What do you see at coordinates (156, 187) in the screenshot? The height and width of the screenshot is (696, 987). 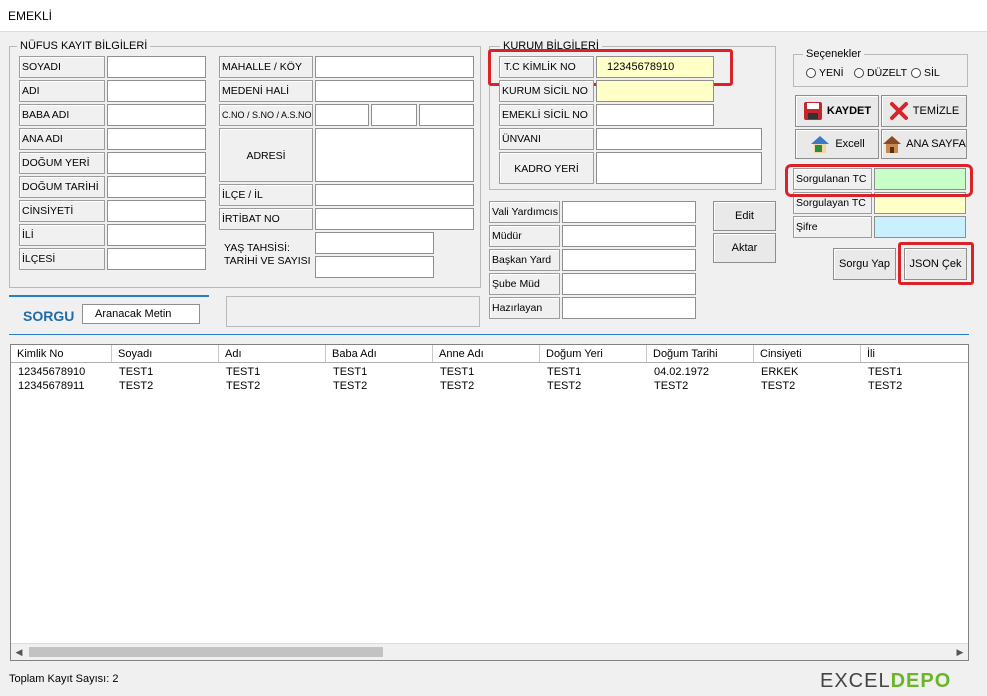 I see `dogum-tarihi-field` at bounding box center [156, 187].